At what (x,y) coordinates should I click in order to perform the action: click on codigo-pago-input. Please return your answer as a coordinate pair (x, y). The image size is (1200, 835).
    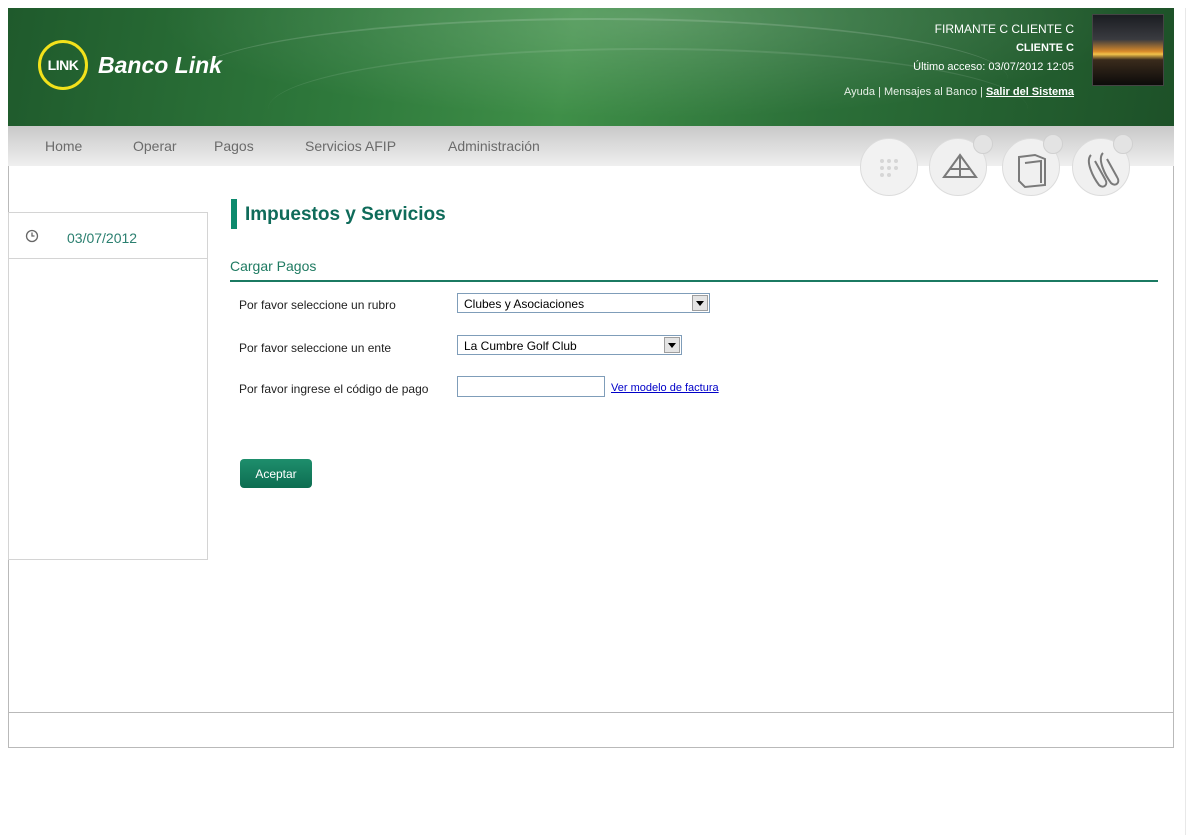
    Looking at the image, I should click on (531, 386).